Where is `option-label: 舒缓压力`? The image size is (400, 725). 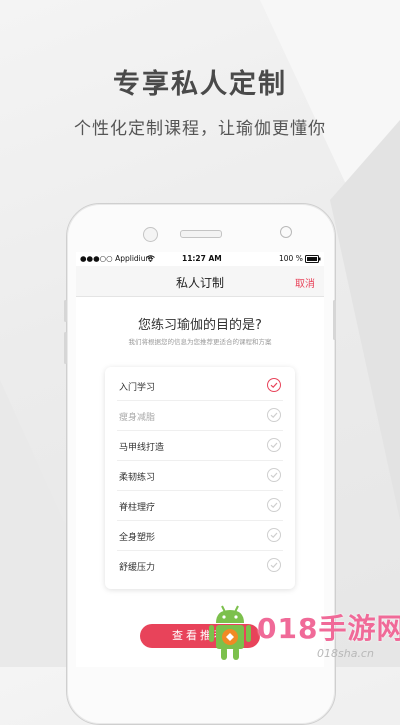 option-label: 舒缓压力 is located at coordinates (137, 568).